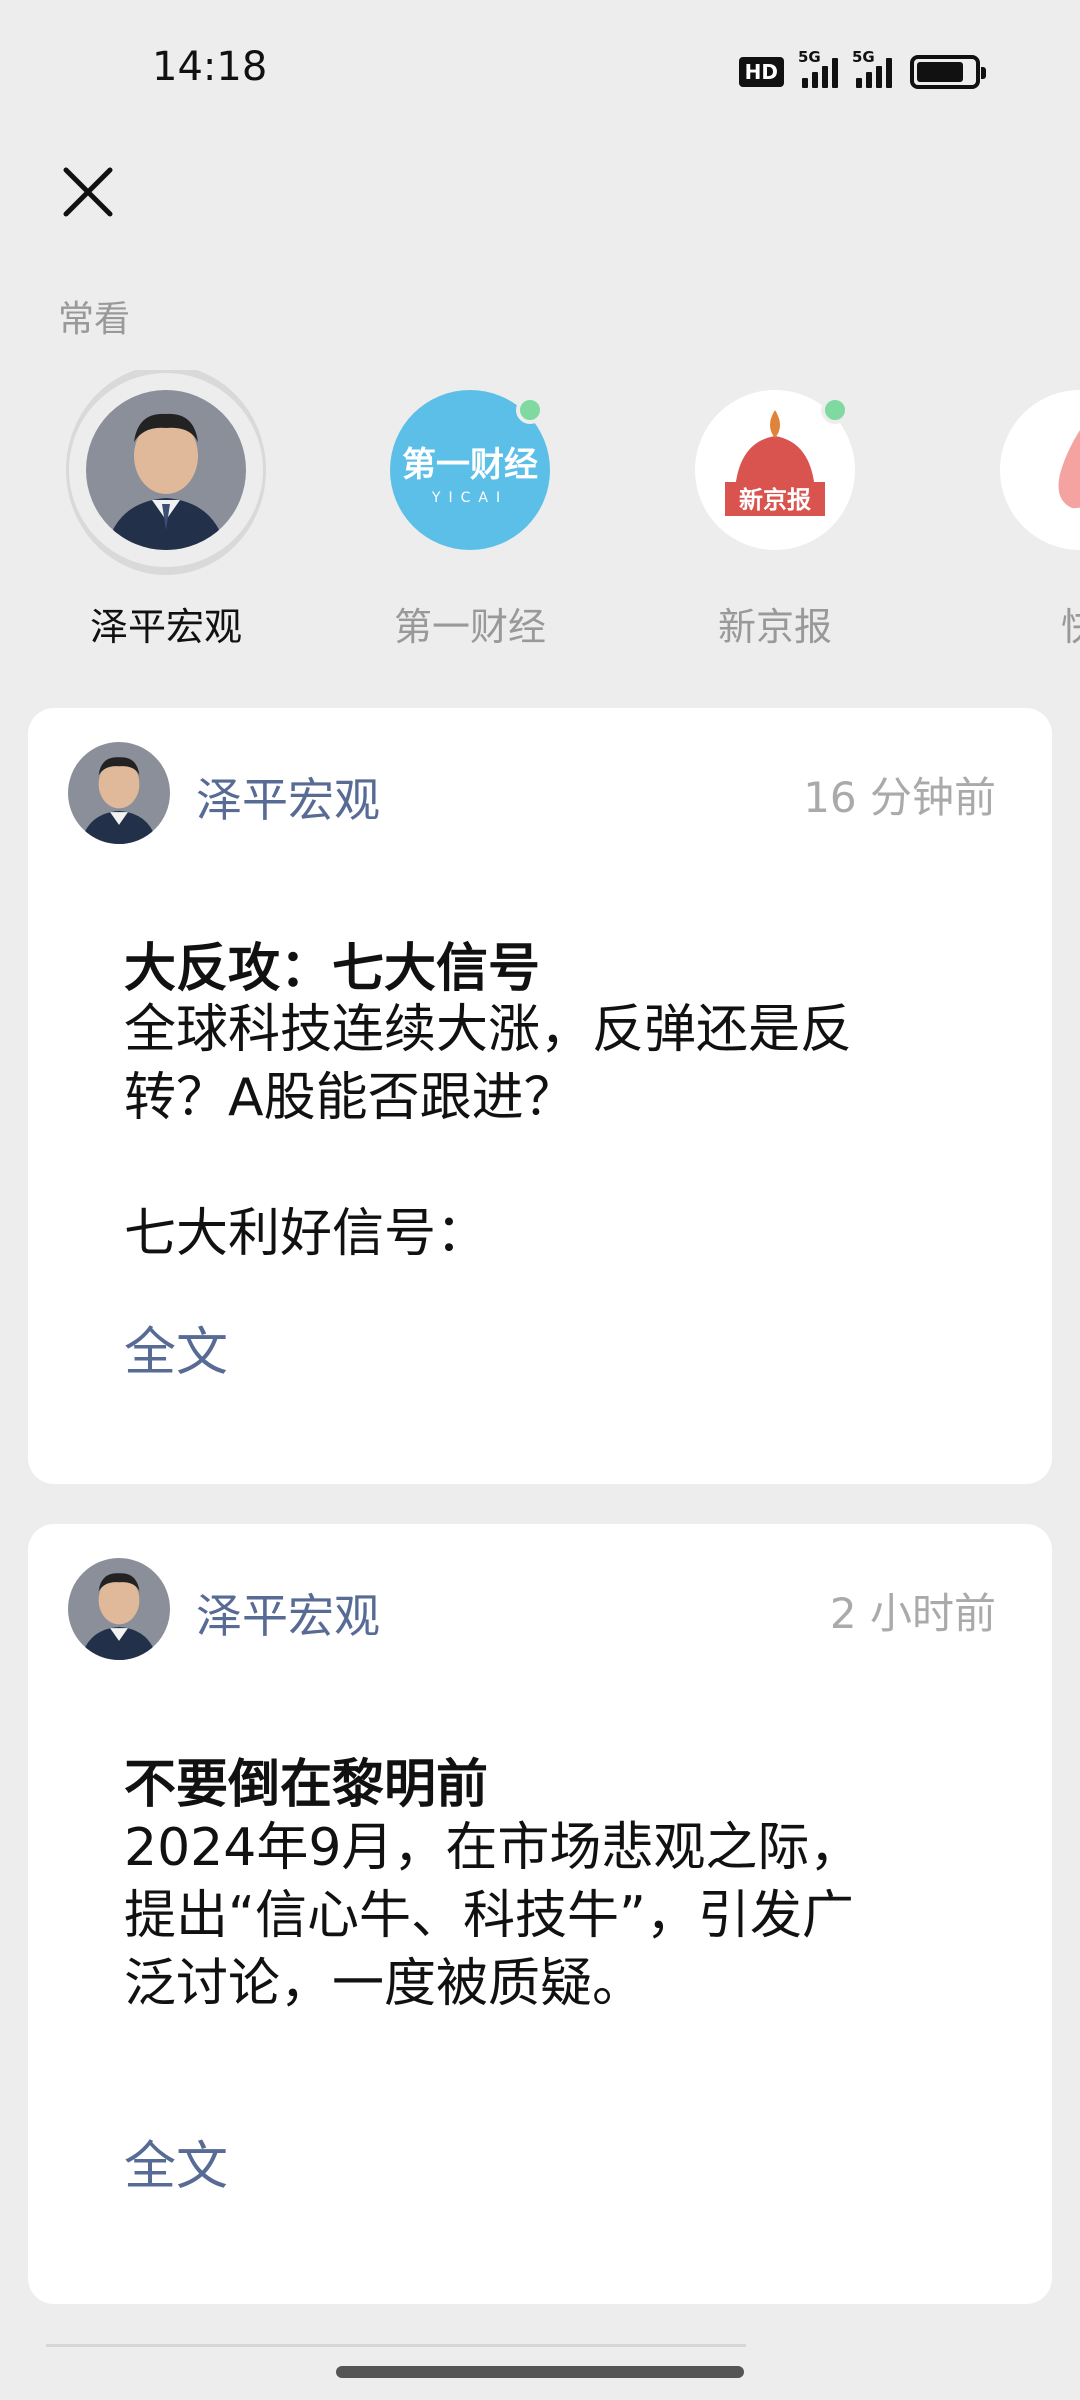  Describe the element at coordinates (488, 1030) in the screenshot. I see `body-line: 全球科技连续大涨，反弹还是反` at that location.